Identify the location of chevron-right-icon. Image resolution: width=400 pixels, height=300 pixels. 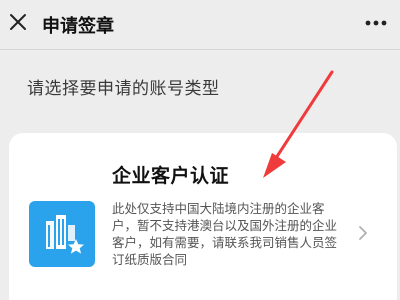
(363, 233).